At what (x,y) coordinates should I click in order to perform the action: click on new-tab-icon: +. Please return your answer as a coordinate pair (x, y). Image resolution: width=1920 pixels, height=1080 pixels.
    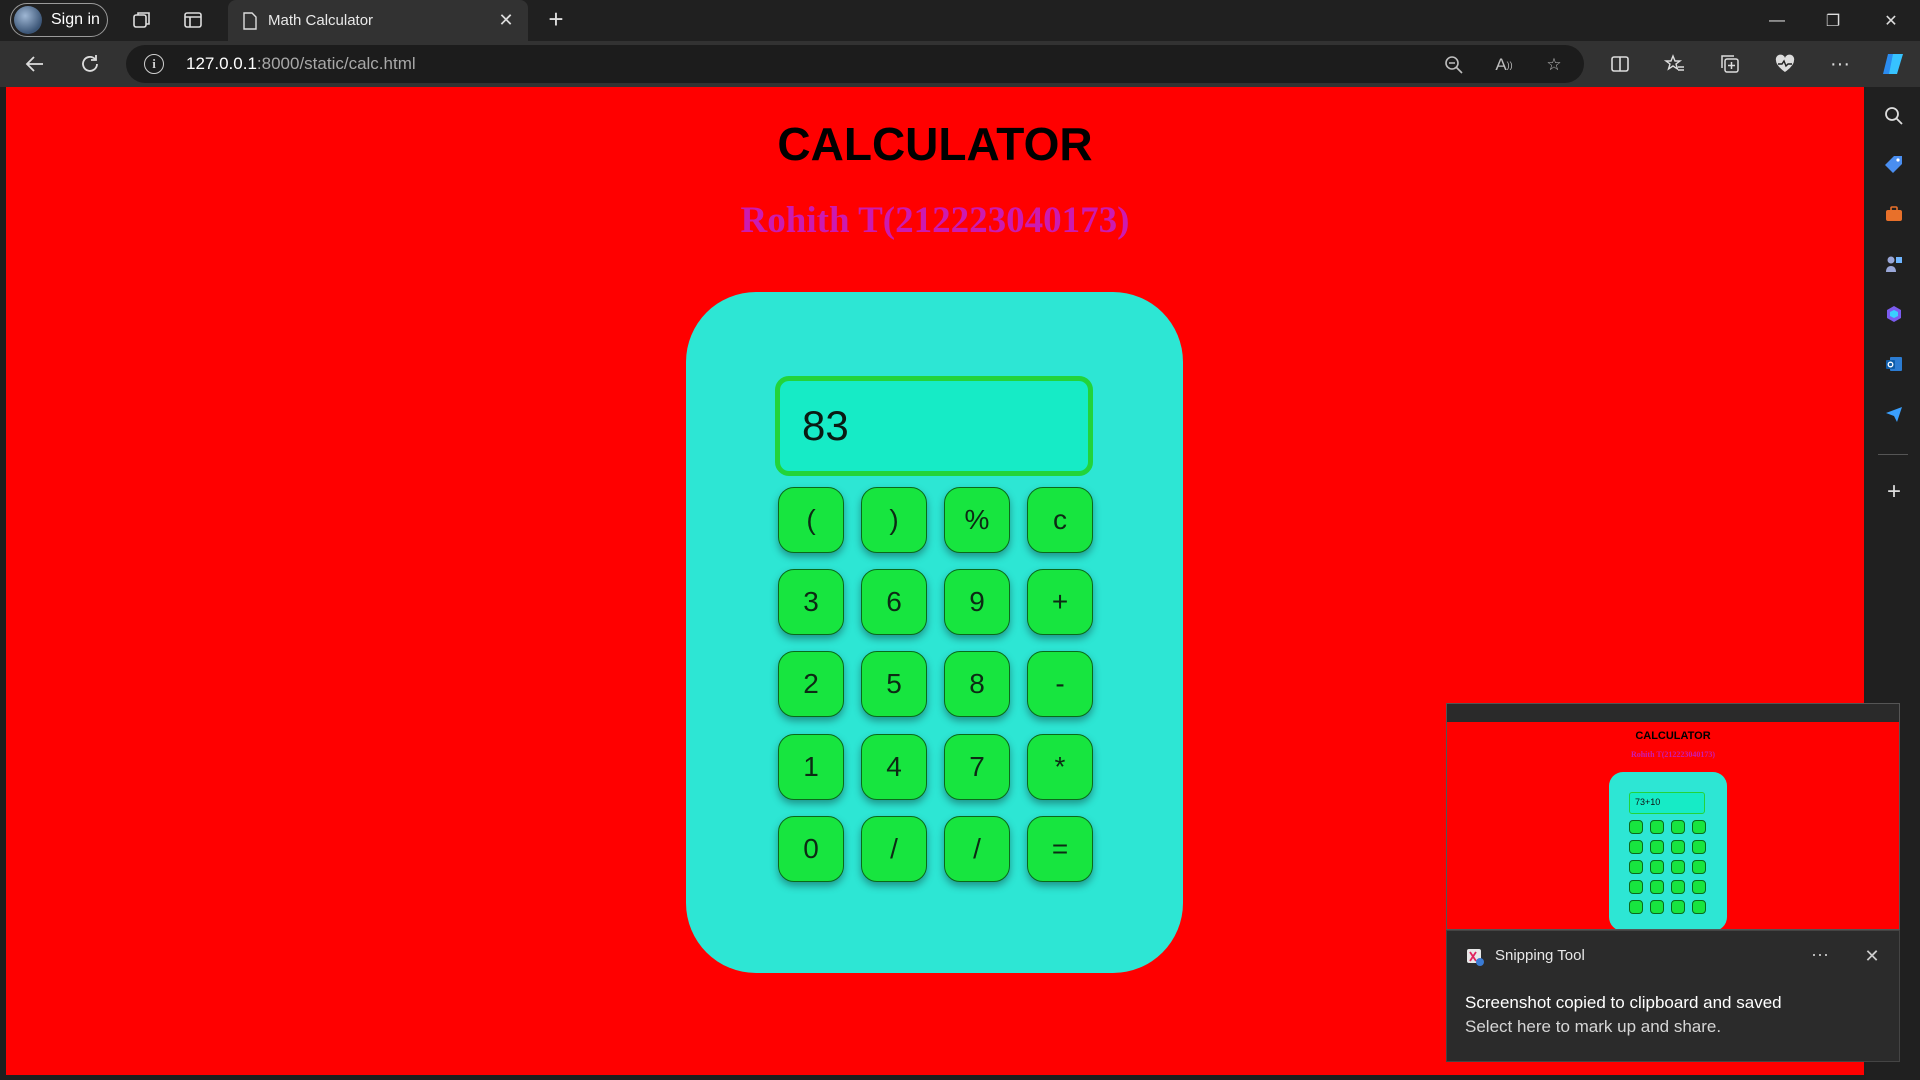
    Looking at the image, I should click on (556, 20).